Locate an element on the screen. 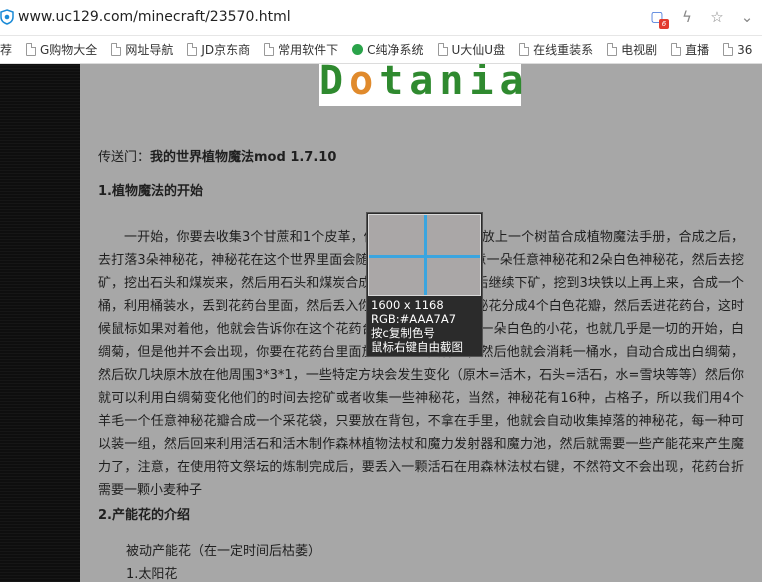  bookmark-label: 在线重装系 is located at coordinates (563, 50).